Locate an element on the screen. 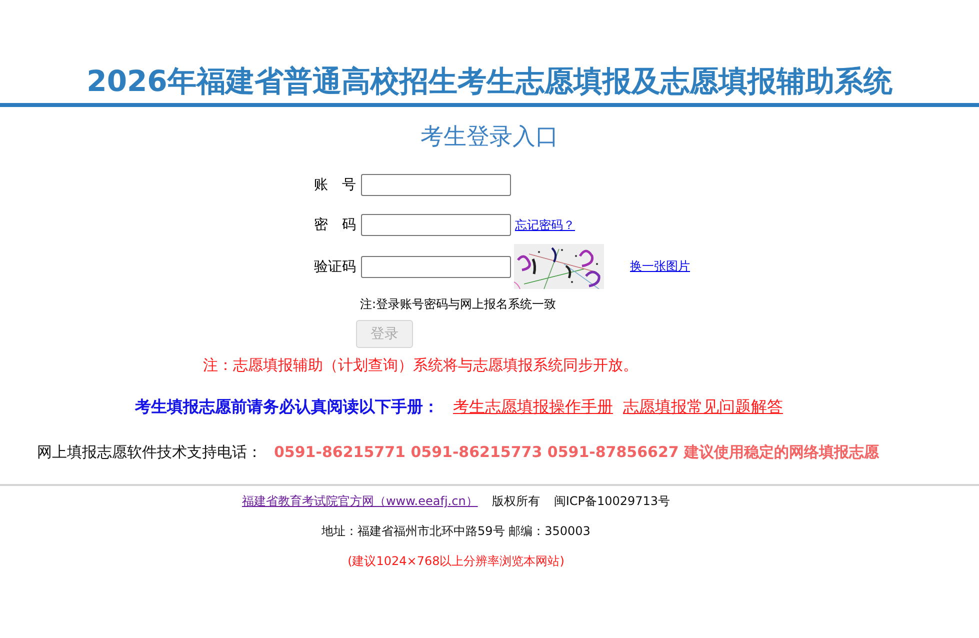 This screenshot has height=638, width=979. account-input is located at coordinates (436, 185).